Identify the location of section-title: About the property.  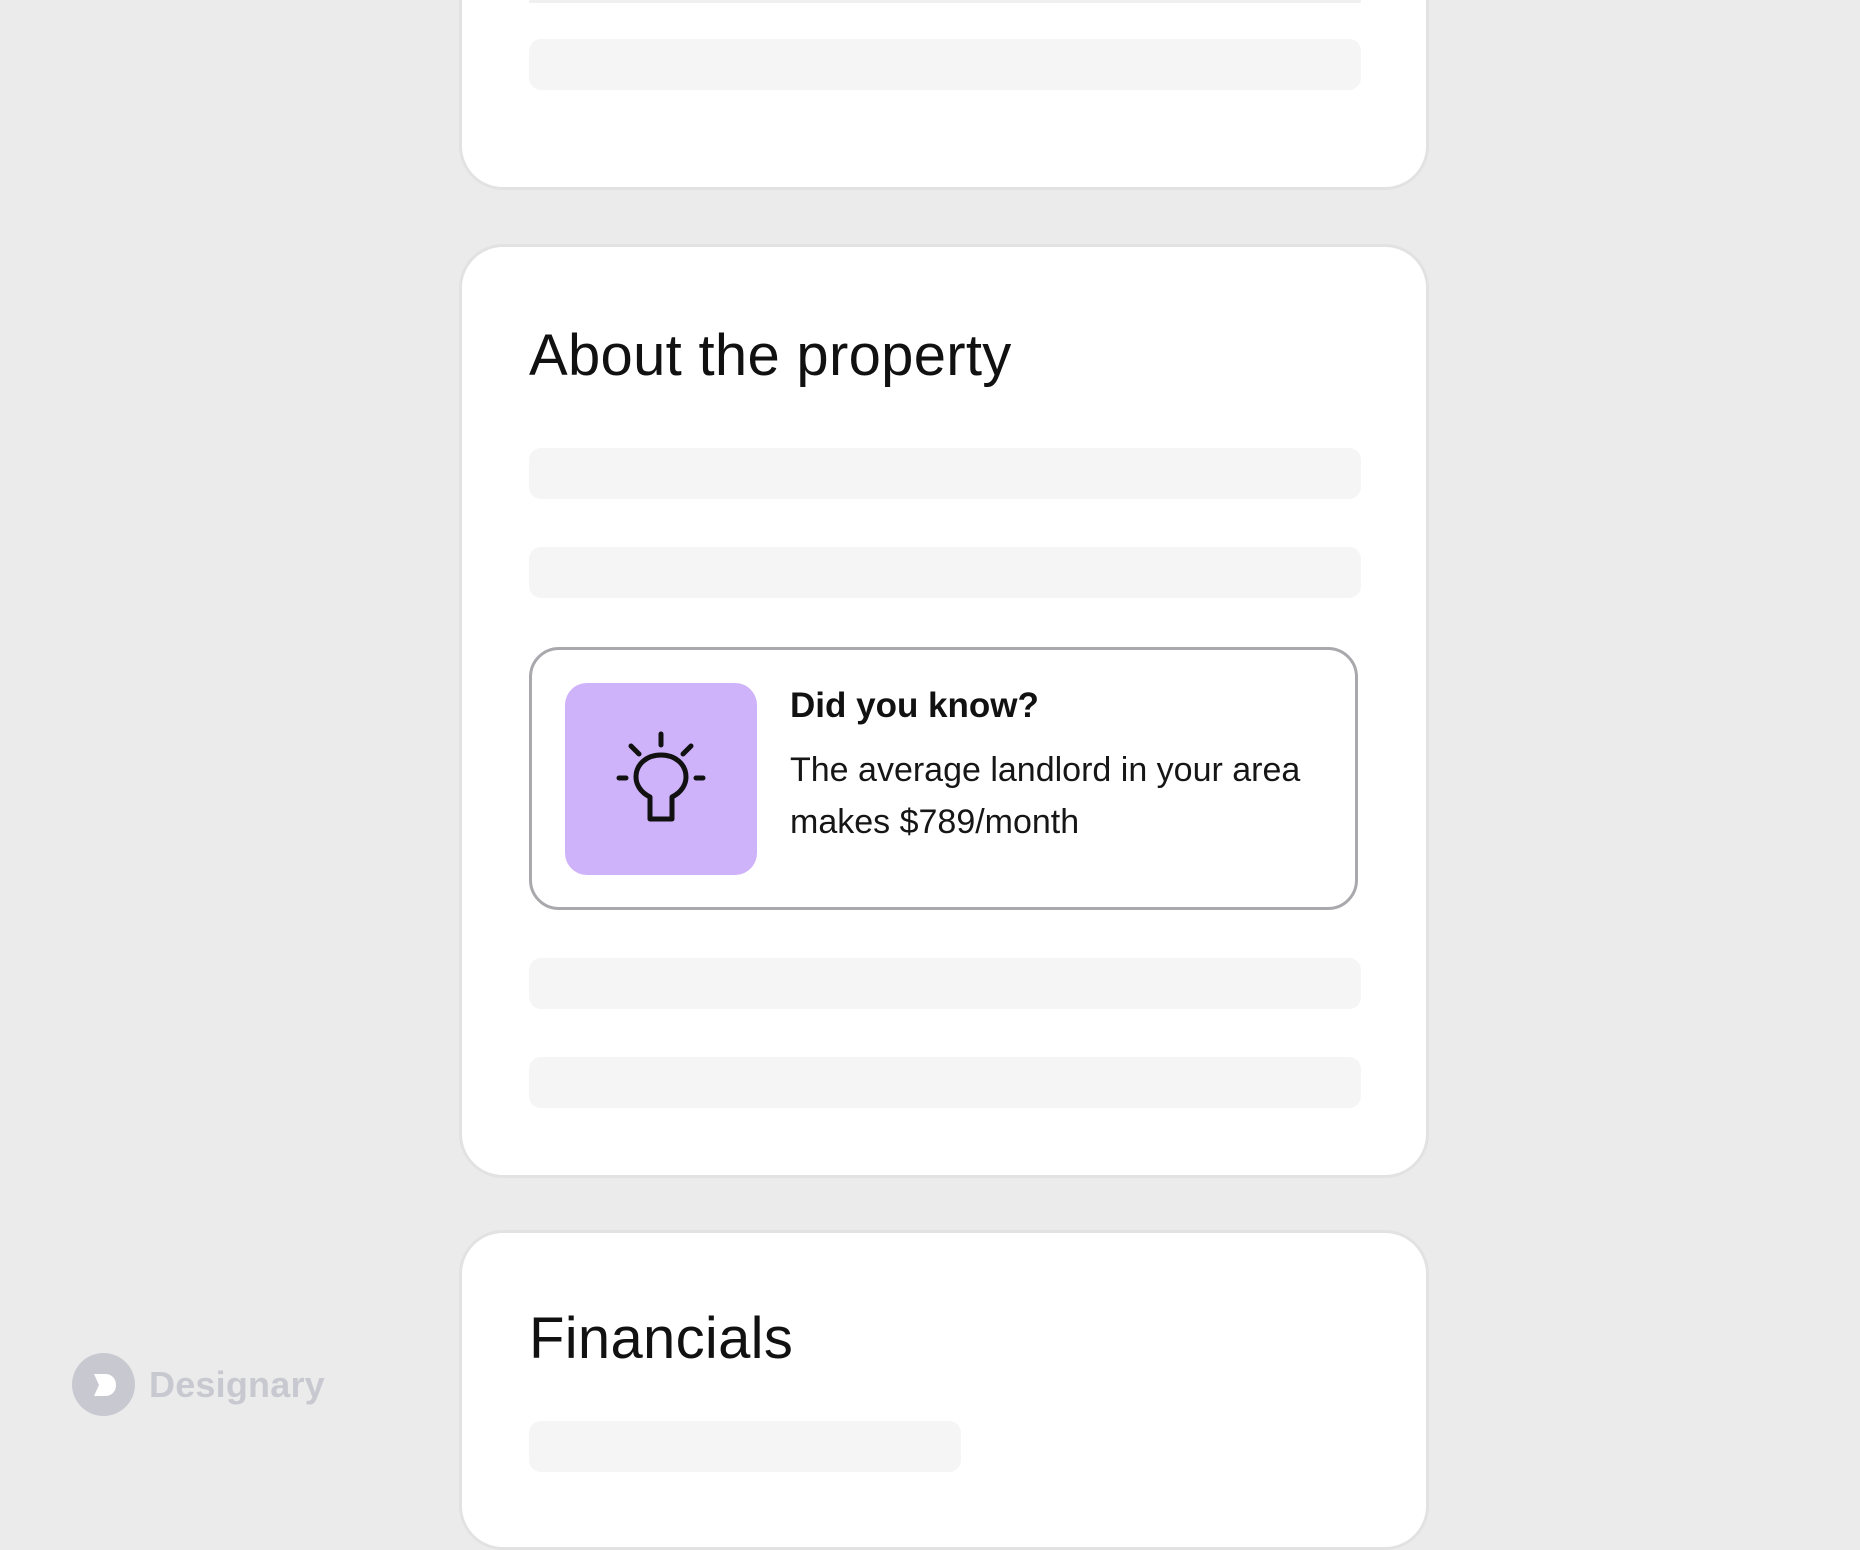
(770, 355).